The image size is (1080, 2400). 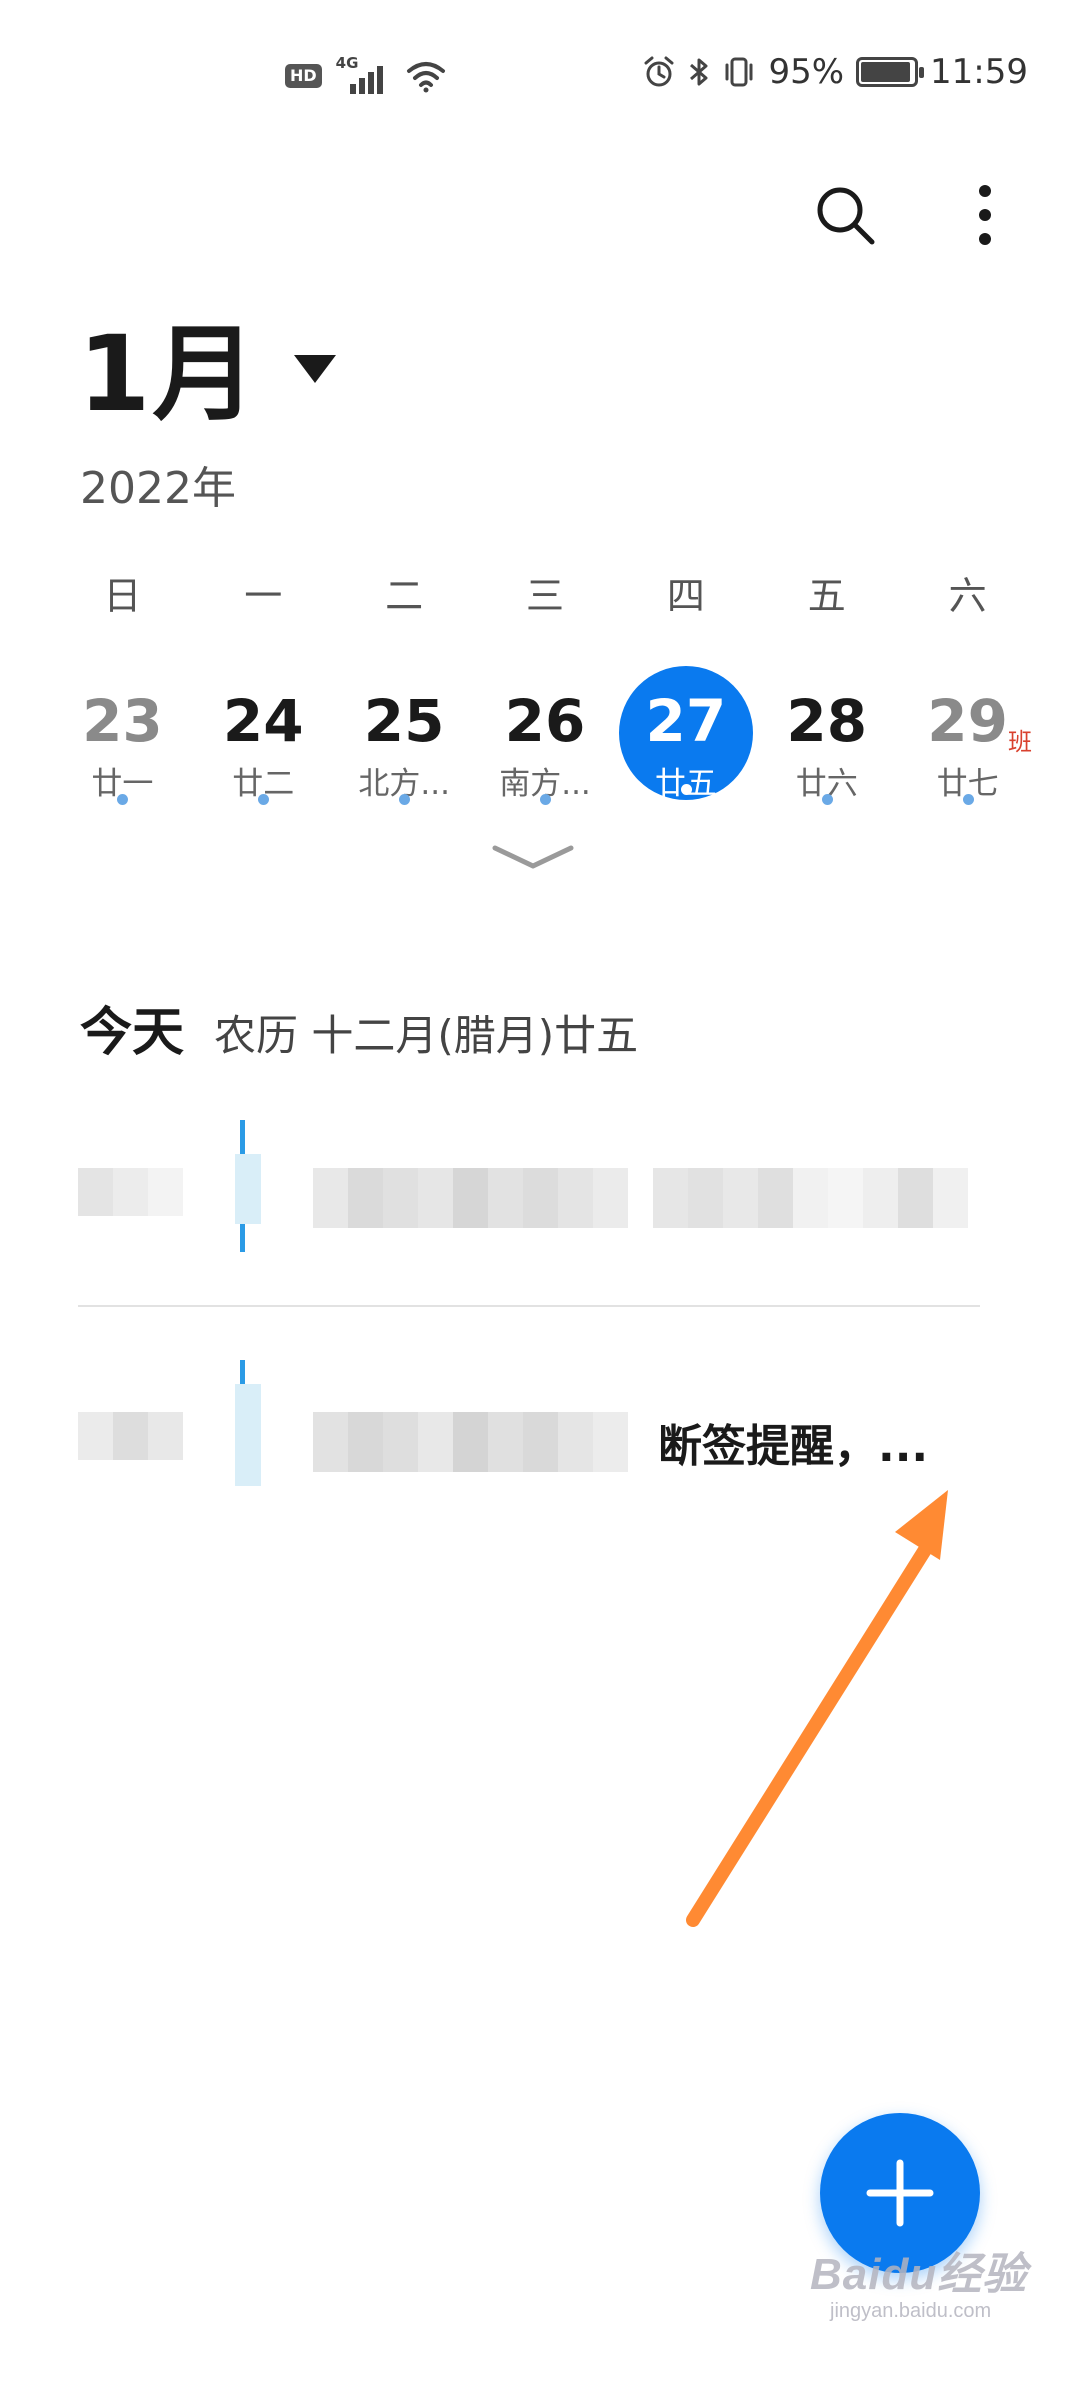 I want to click on watermark-sub: jingyan.baidu.com, so click(x=911, y=2311).